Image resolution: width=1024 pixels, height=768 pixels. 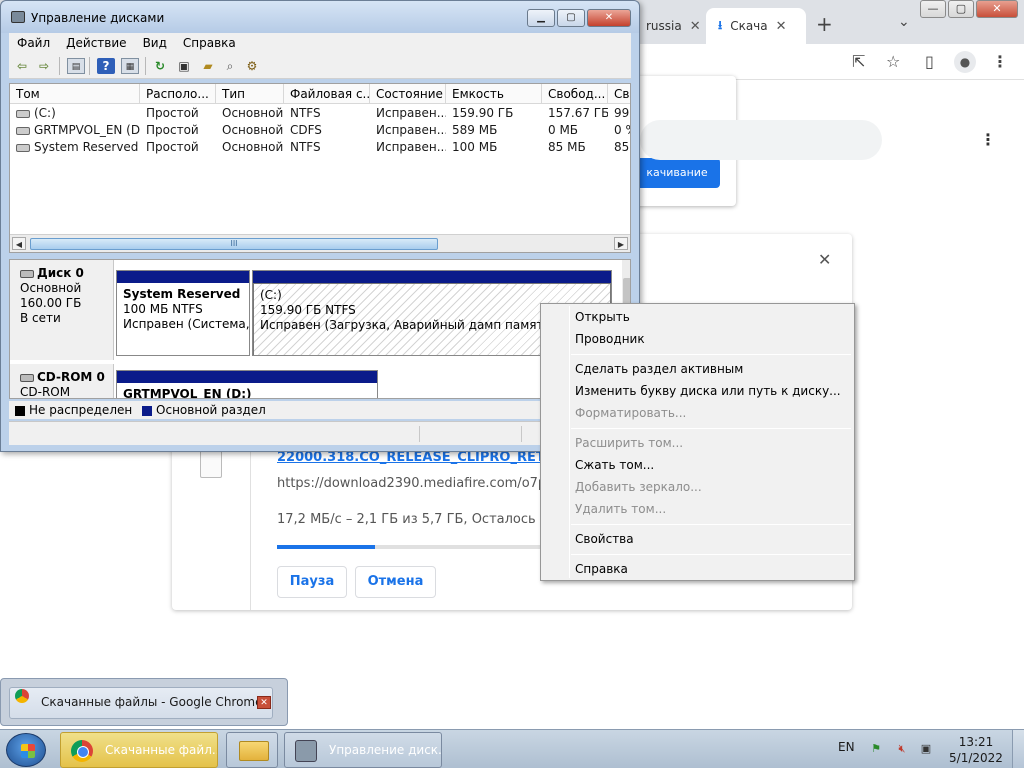 I want to click on details-view-icon: ▦, so click(x=130, y=66).